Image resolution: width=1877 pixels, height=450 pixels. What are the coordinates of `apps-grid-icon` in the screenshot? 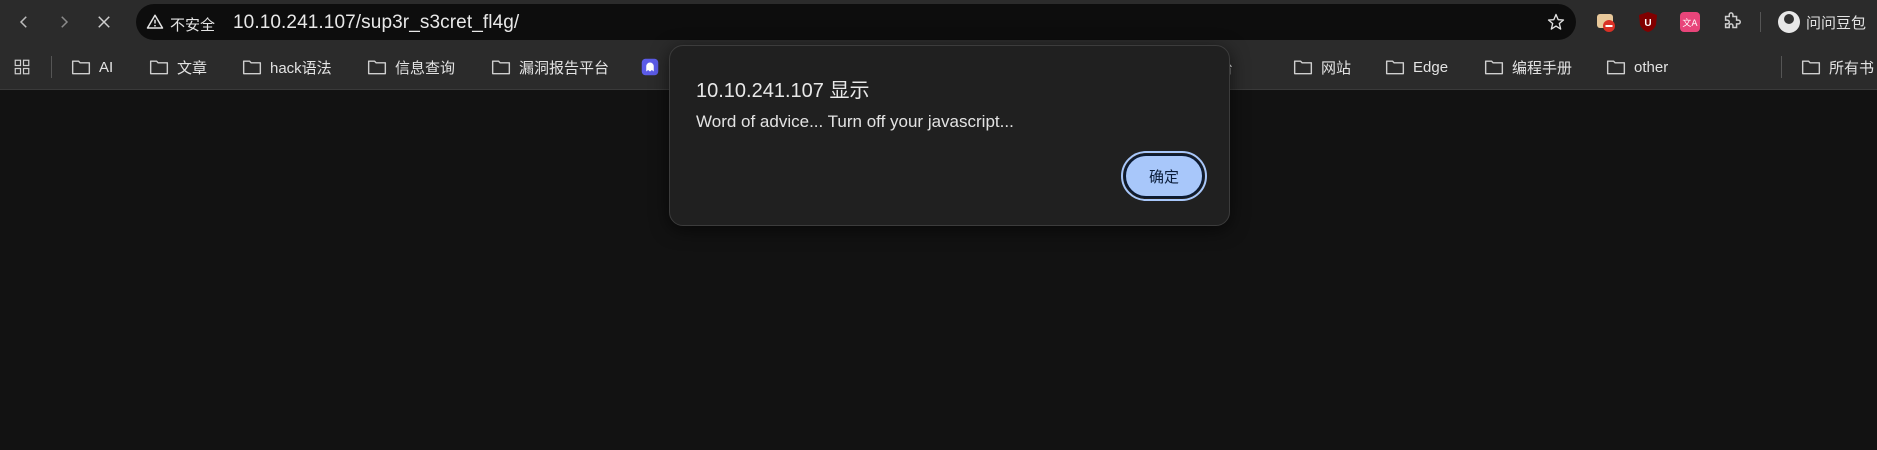 It's located at (22, 67).